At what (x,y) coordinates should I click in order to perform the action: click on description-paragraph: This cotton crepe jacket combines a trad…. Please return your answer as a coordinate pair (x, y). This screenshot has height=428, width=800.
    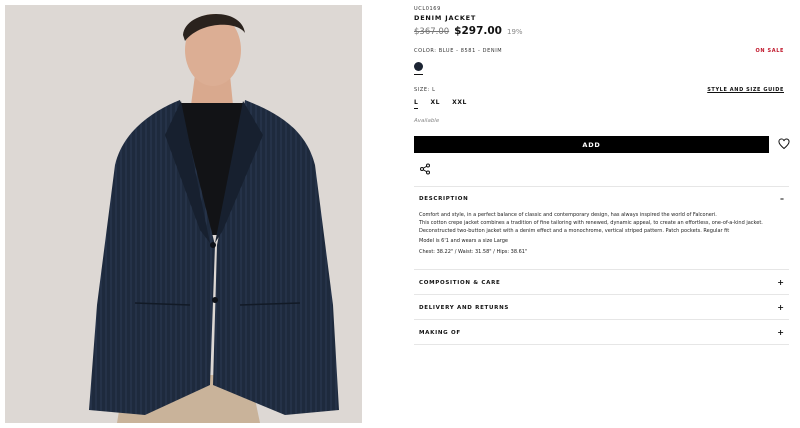
    Looking at the image, I should click on (591, 226).